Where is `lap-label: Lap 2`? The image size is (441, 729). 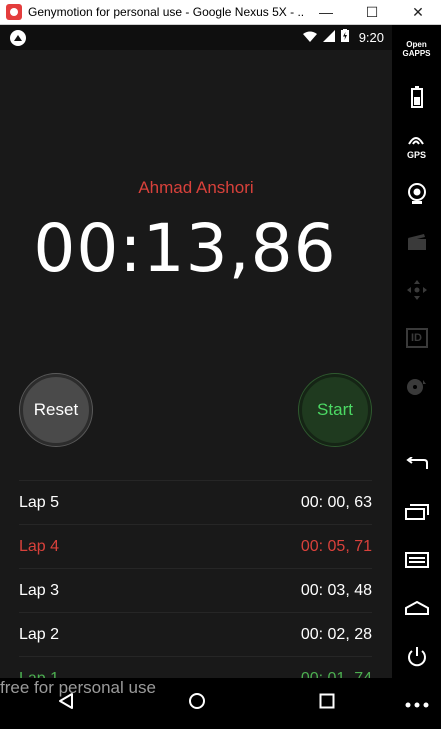
lap-label: Lap 2 is located at coordinates (39, 634).